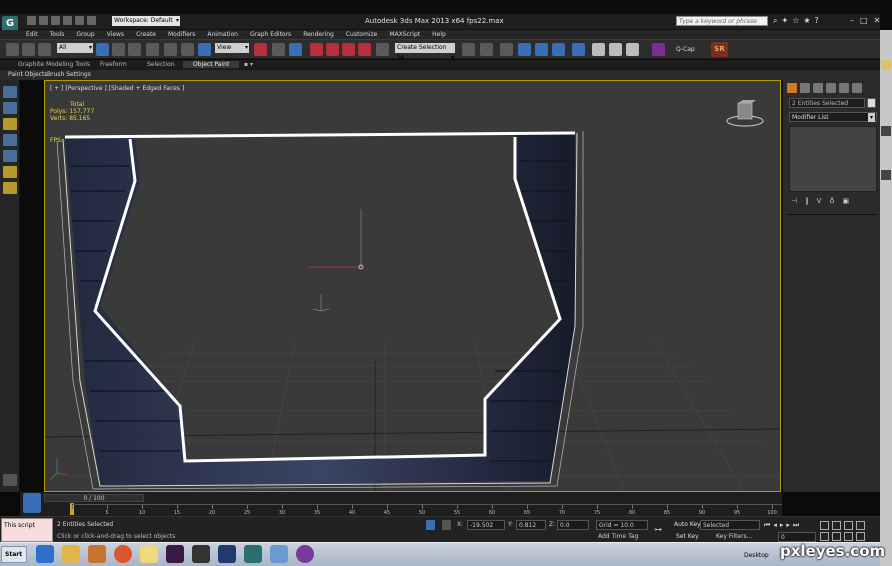 The image size is (892, 566). What do you see at coordinates (54, 64) in the screenshot?
I see `tab-graphite-modeling-tools: Graphite Modeling Tools` at bounding box center [54, 64].